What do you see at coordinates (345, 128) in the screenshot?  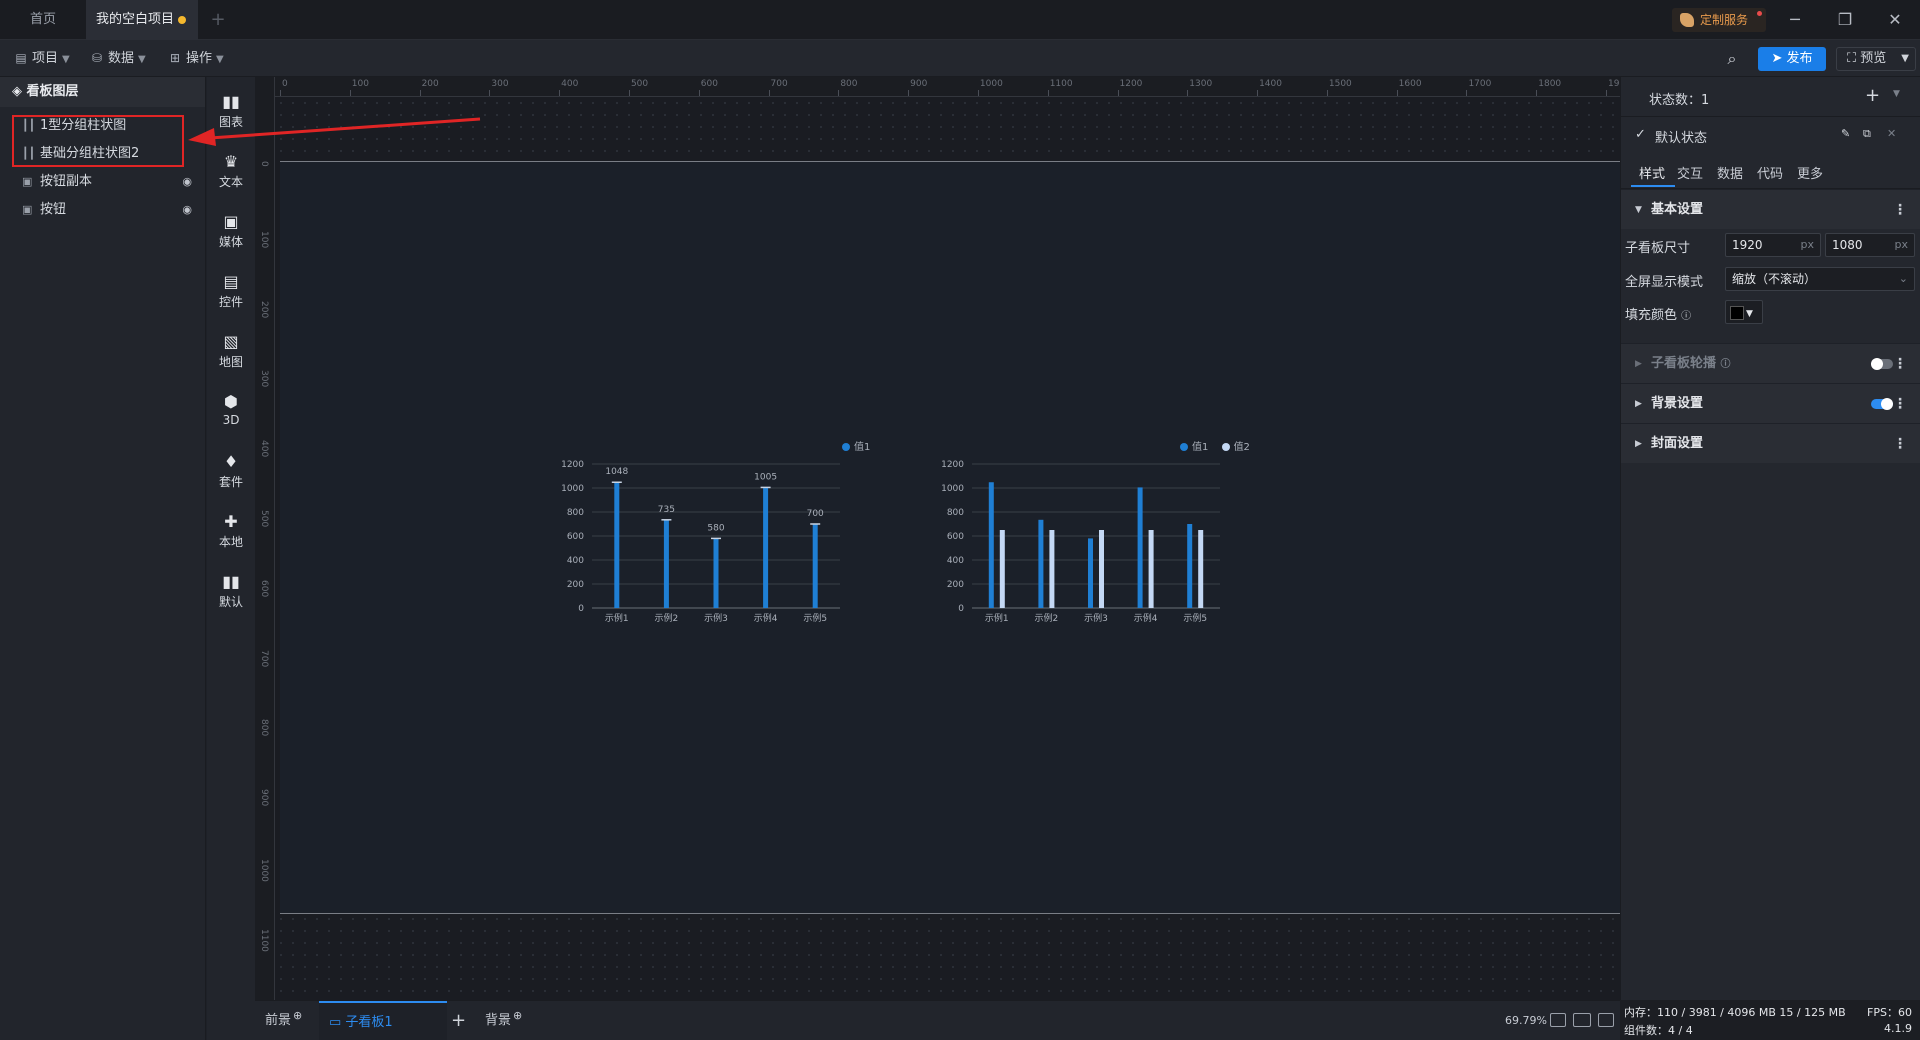 I see `arrow-shaft` at bounding box center [345, 128].